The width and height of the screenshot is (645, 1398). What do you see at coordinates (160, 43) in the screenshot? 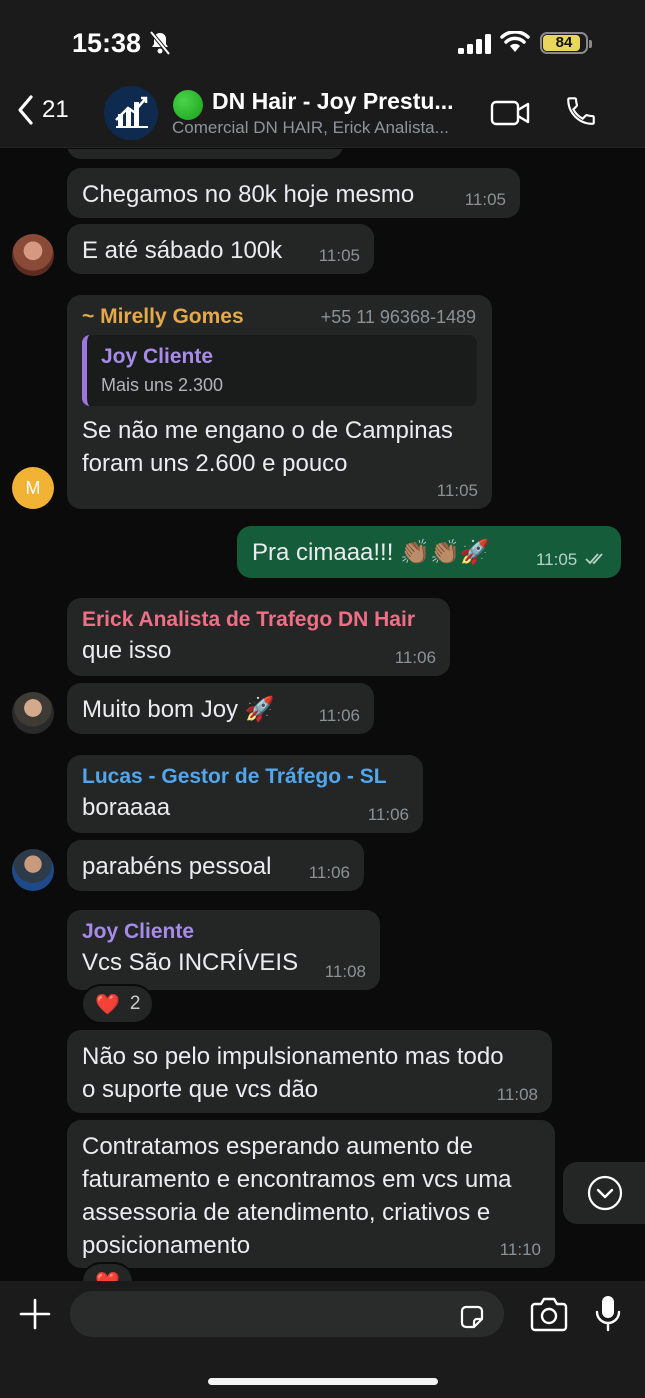
I see `bell-slash-icon` at bounding box center [160, 43].